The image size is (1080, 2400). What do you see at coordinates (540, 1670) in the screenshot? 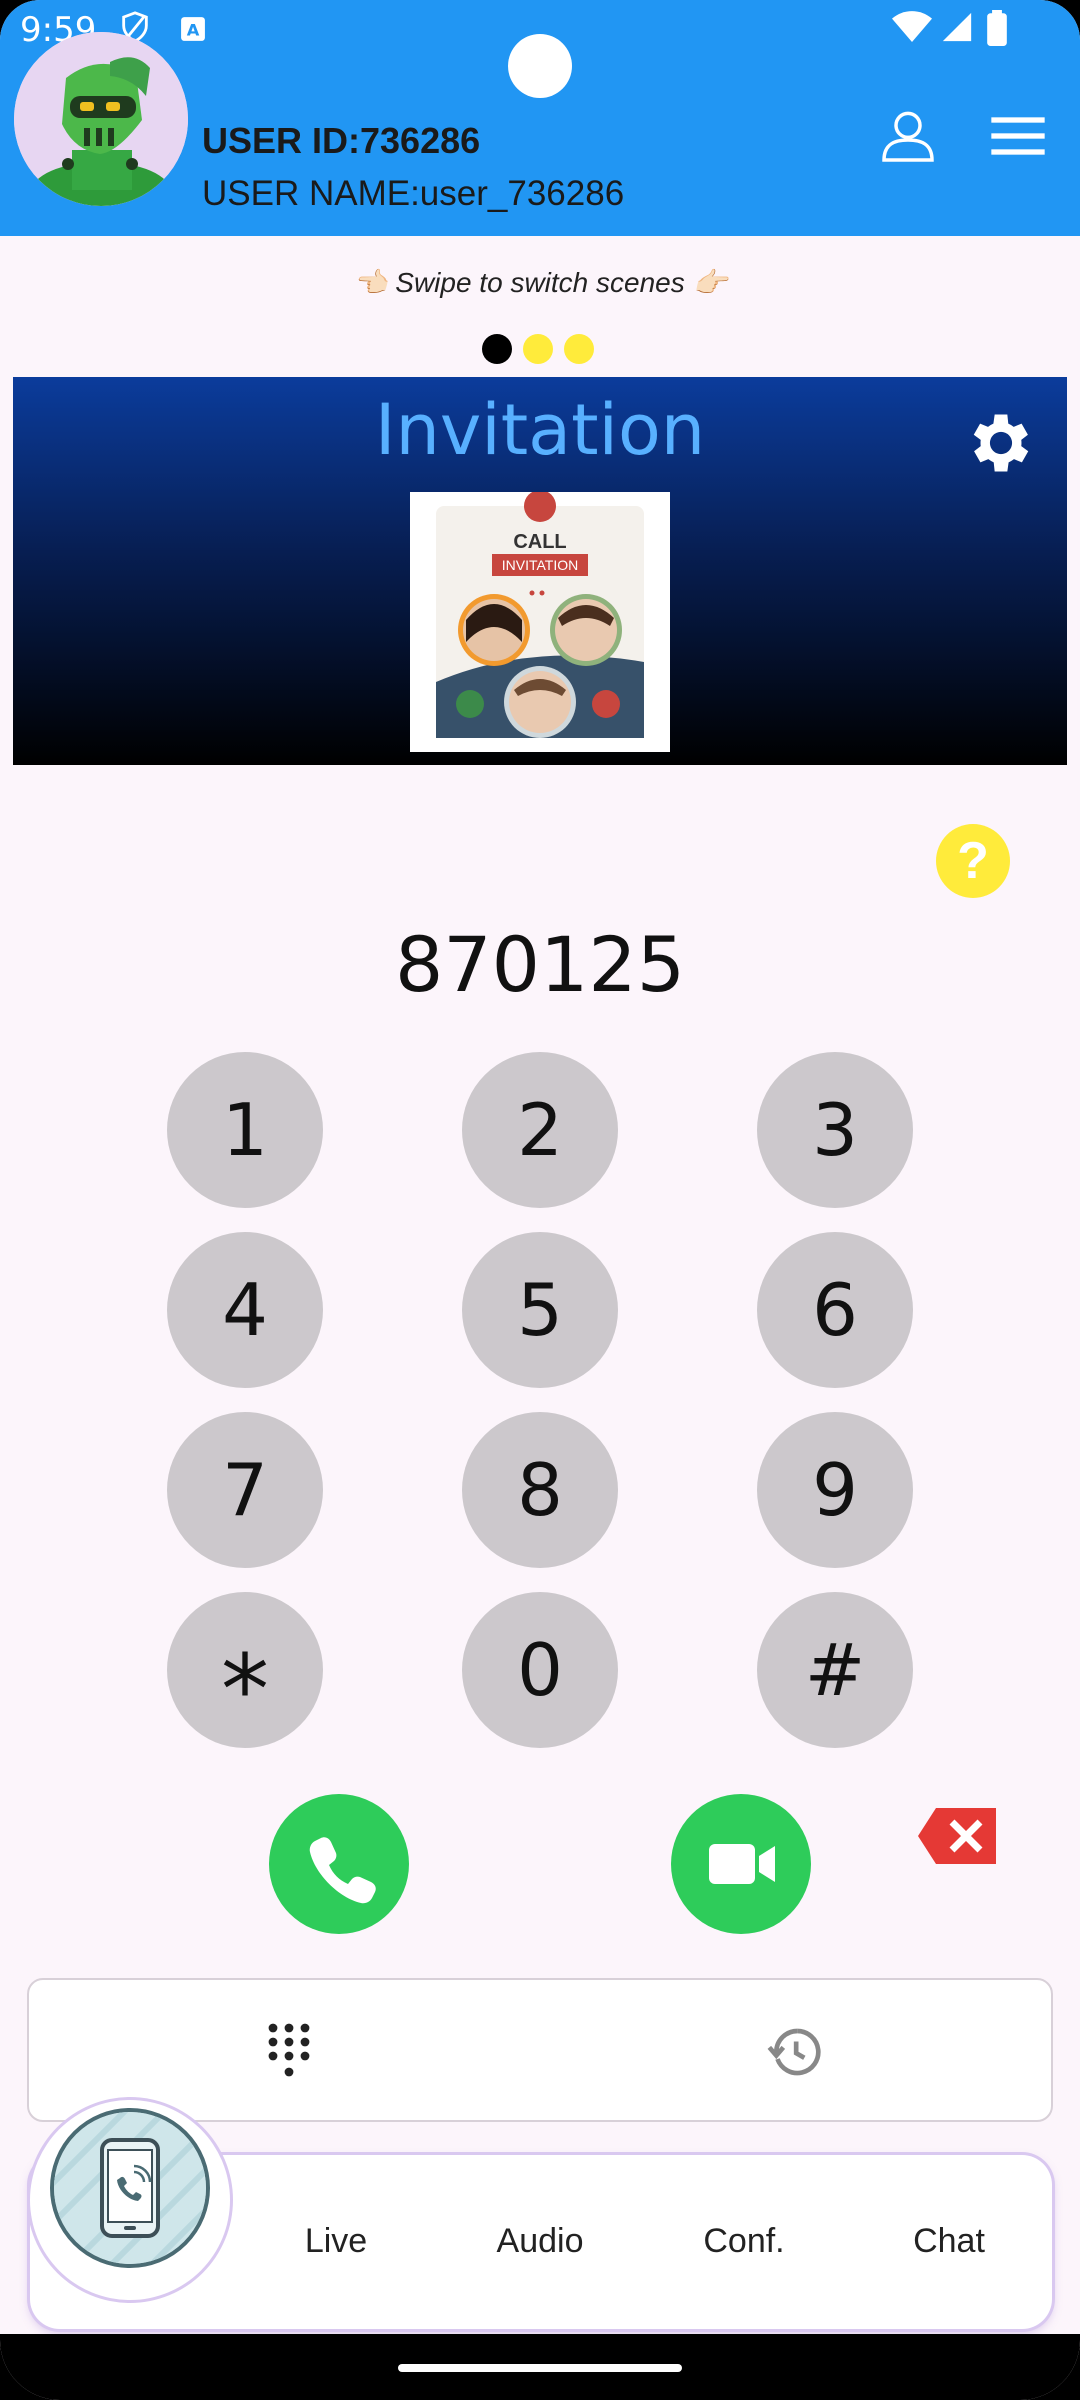
I see `key-0: 0` at bounding box center [540, 1670].